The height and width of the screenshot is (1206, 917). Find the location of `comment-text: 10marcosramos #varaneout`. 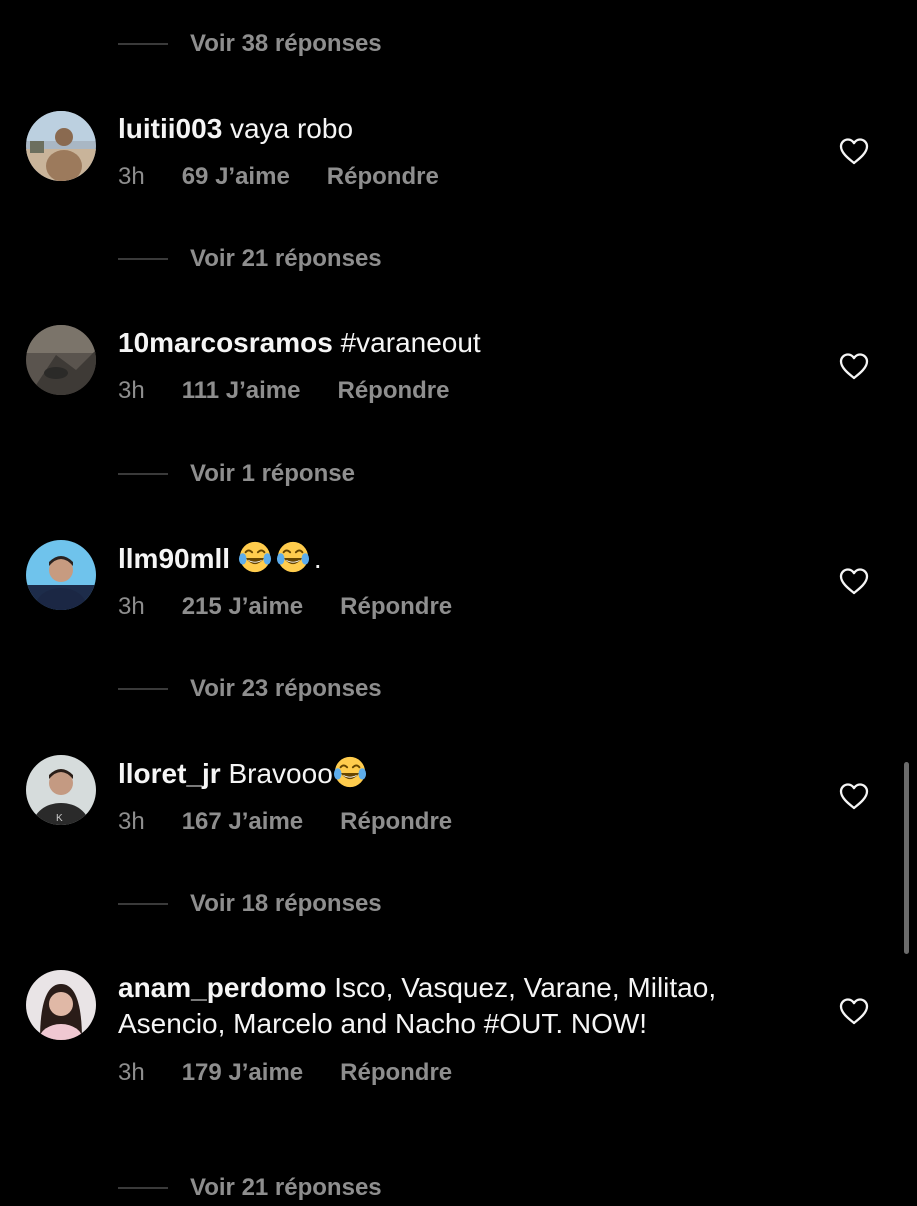

comment-text: 10marcosramos #varaneout is located at coordinates (438, 343).